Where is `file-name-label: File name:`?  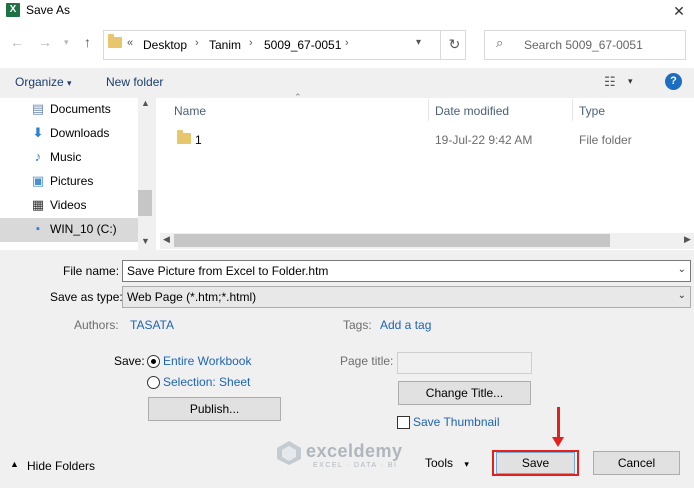 file-name-label: File name: is located at coordinates (91, 271).